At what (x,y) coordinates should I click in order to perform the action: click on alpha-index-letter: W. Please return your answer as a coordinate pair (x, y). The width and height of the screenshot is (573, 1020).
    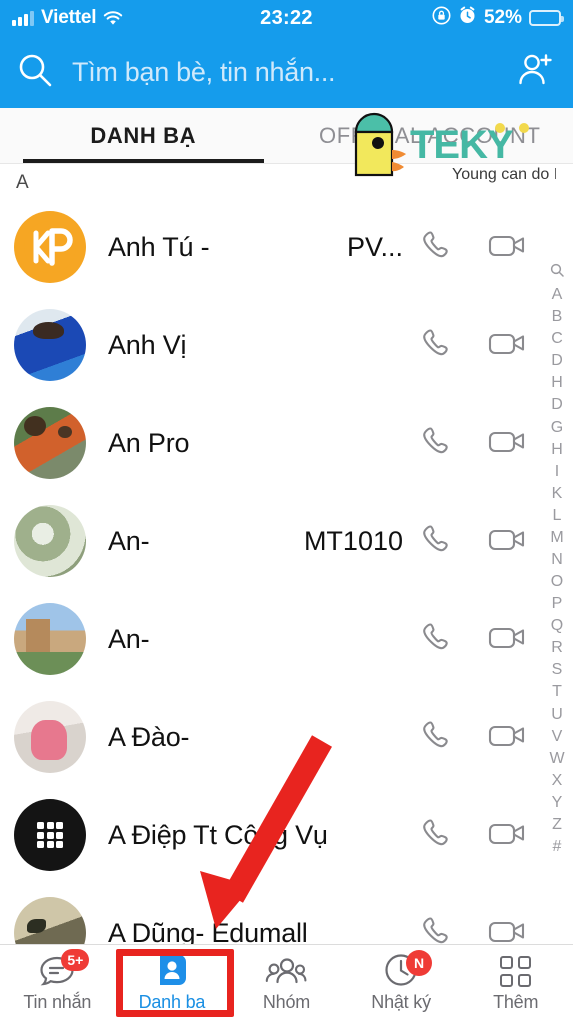
    Looking at the image, I should click on (556, 759).